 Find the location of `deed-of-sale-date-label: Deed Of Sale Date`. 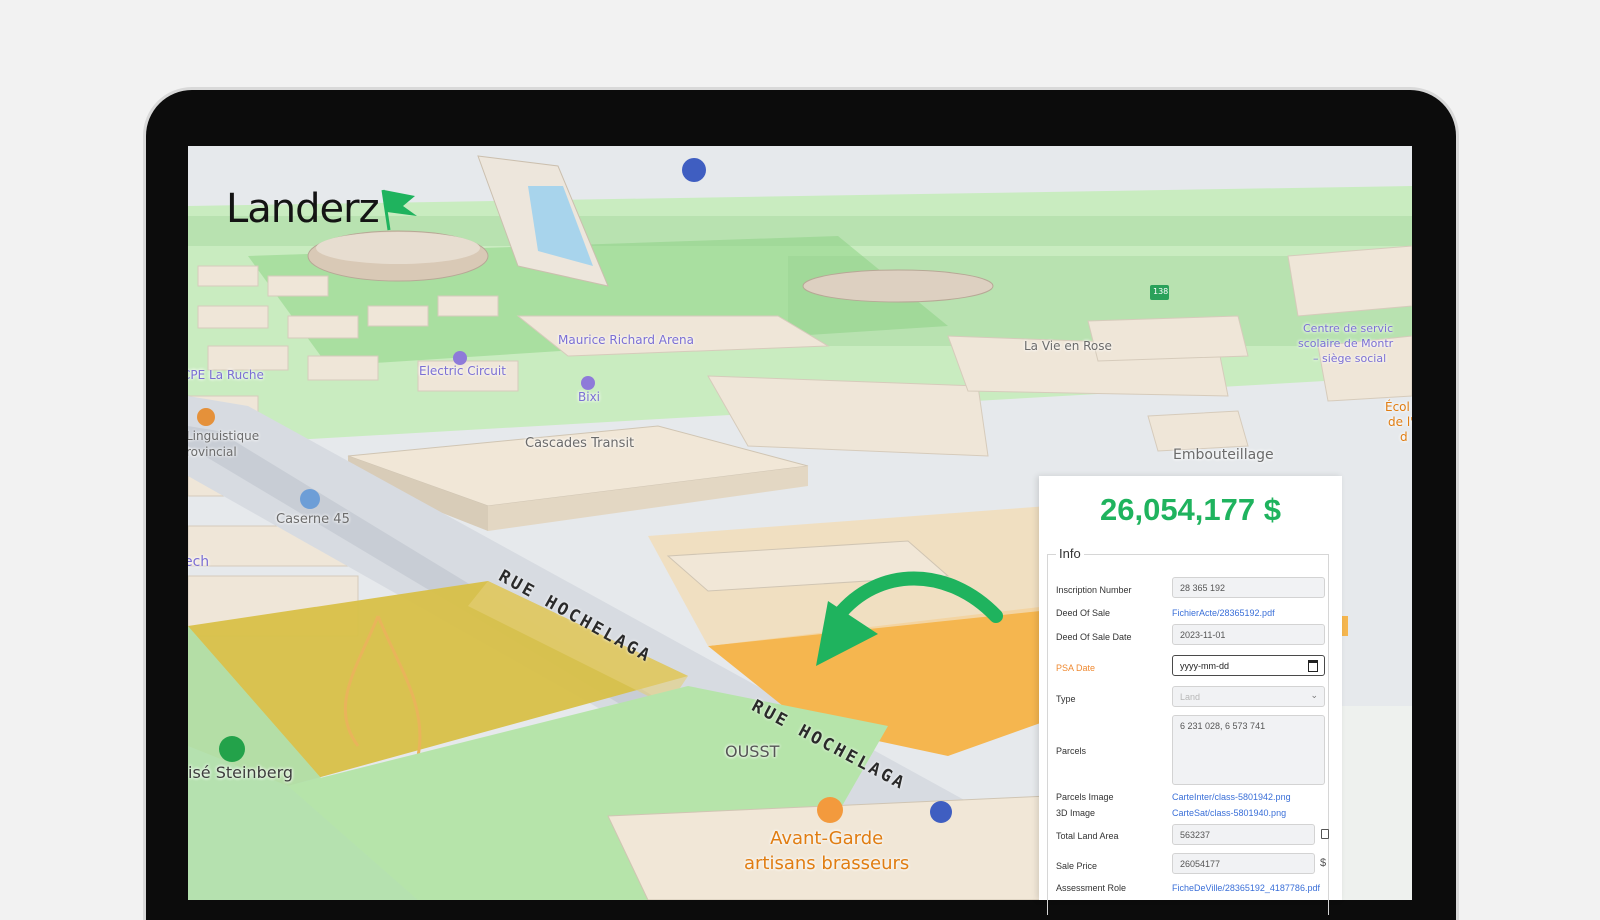

deed-of-sale-date-label: Deed Of Sale Date is located at coordinates (1094, 637).